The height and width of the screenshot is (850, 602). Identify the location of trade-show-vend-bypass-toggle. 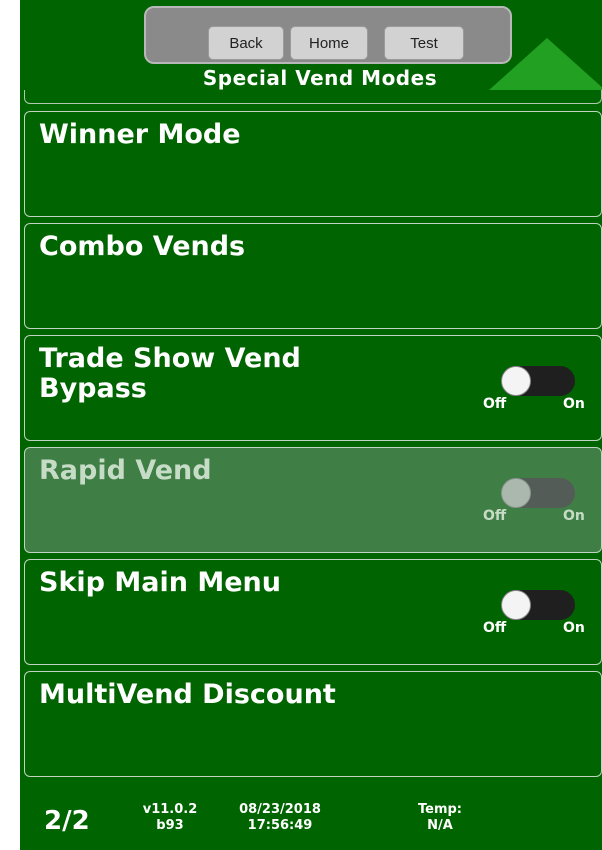
(538, 381).